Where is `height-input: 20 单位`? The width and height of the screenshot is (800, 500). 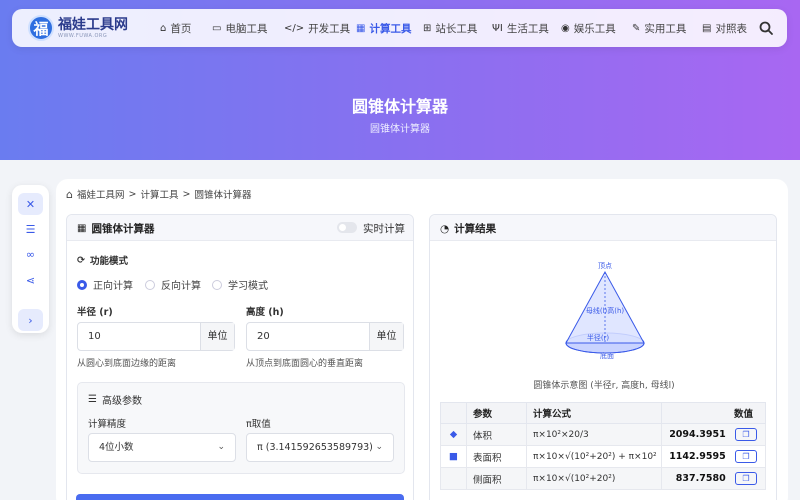
height-input: 20 单位 is located at coordinates (325, 336).